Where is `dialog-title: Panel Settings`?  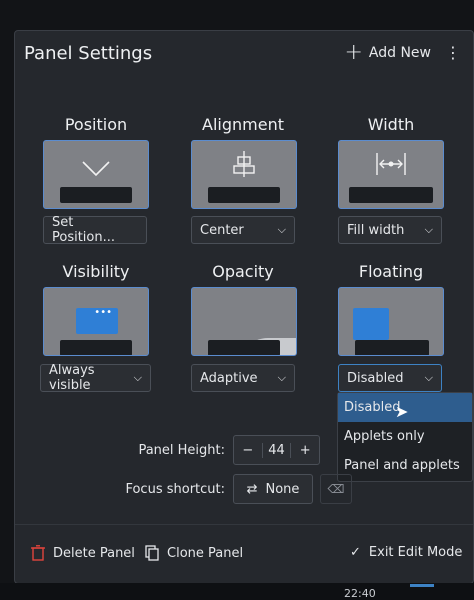 dialog-title: Panel Settings is located at coordinates (88, 53).